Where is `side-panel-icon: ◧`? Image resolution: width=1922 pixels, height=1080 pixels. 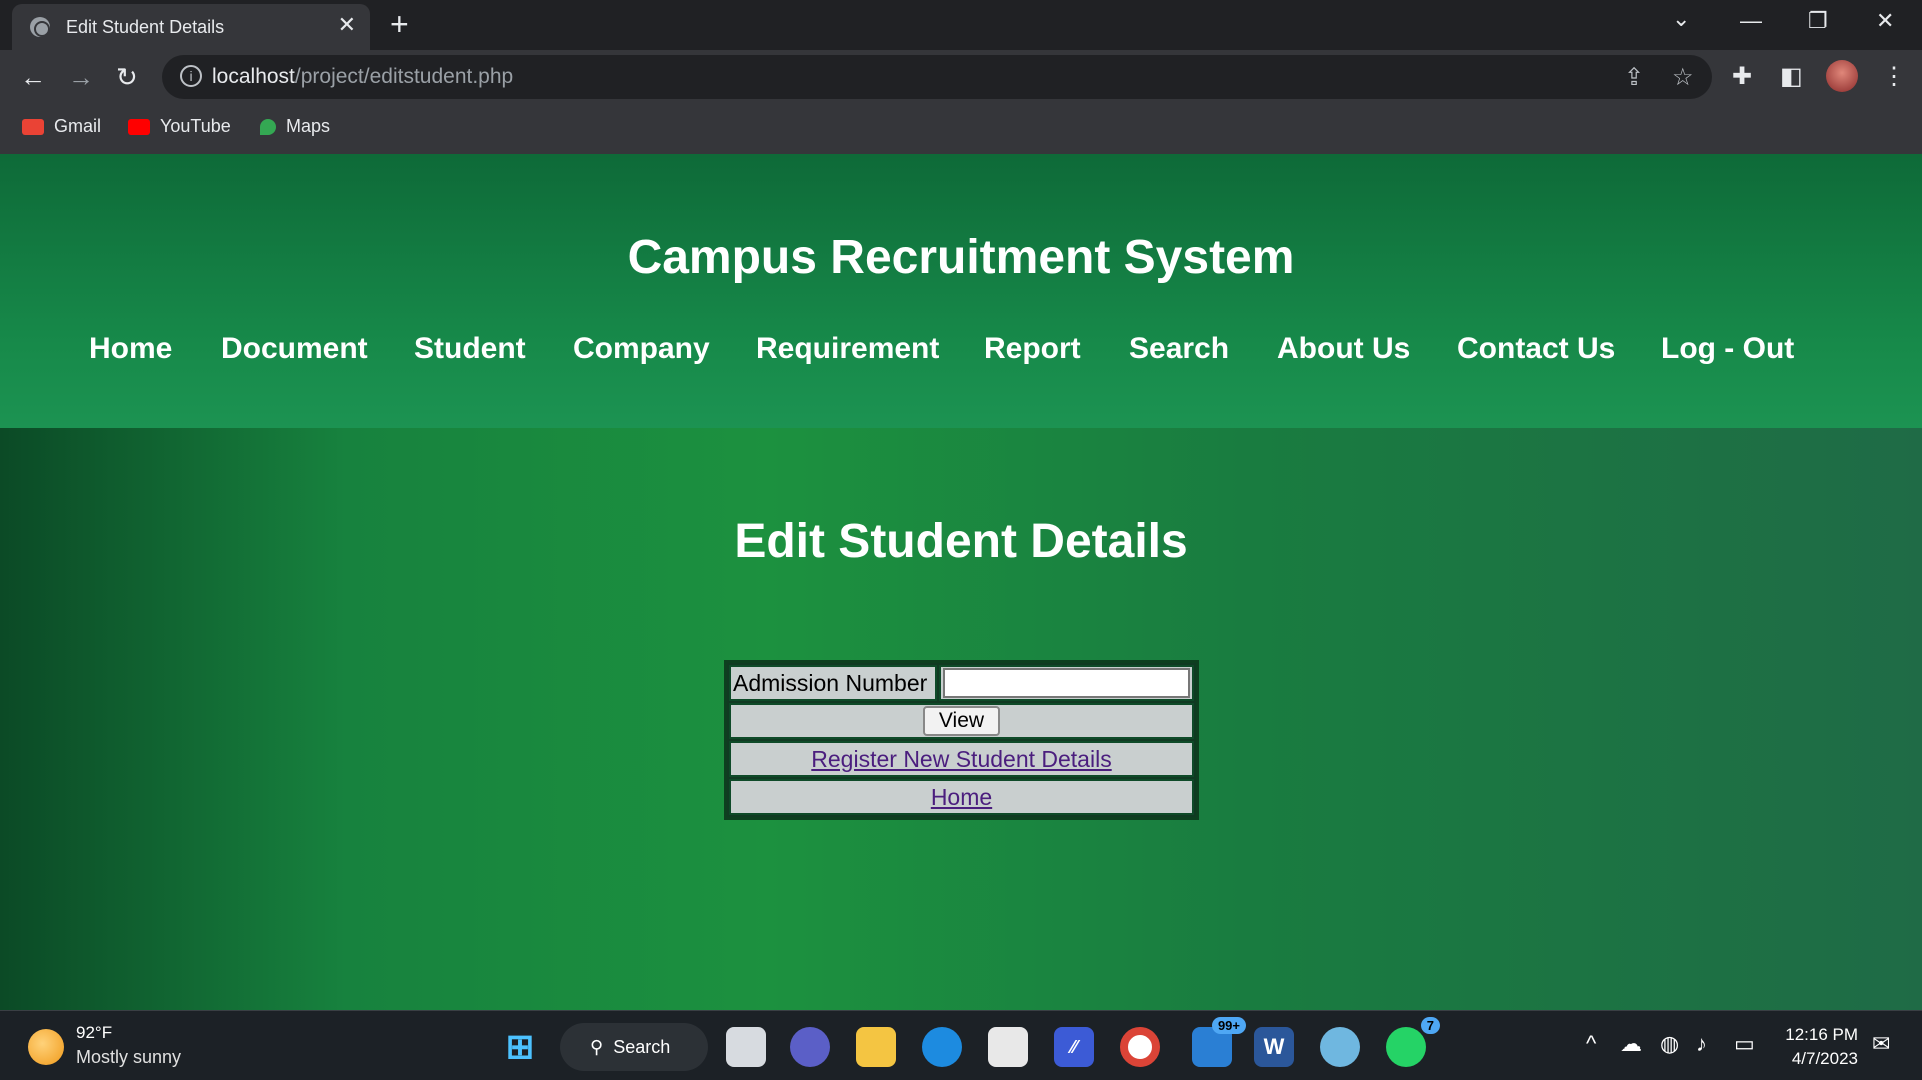
side-panel-icon: ◧ is located at coordinates (1791, 76).